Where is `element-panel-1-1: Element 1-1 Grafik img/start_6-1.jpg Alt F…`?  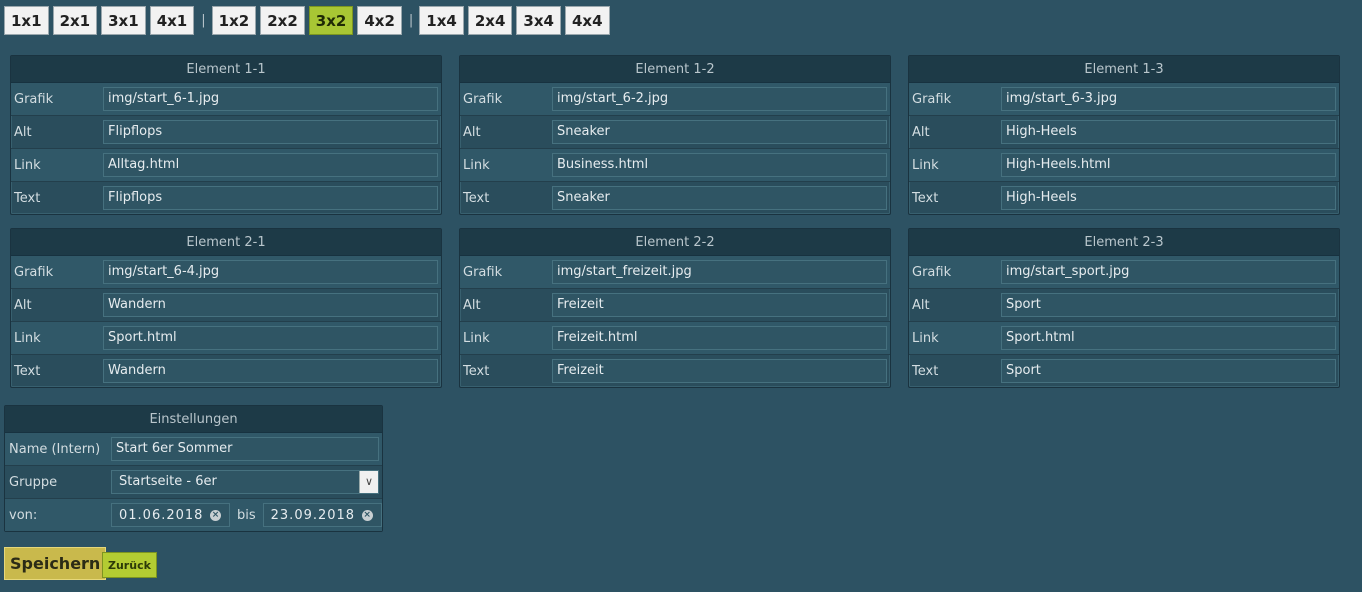
element-panel-1-1: Element 1-1 Grafik img/start_6-1.jpg Alt F… is located at coordinates (226, 135).